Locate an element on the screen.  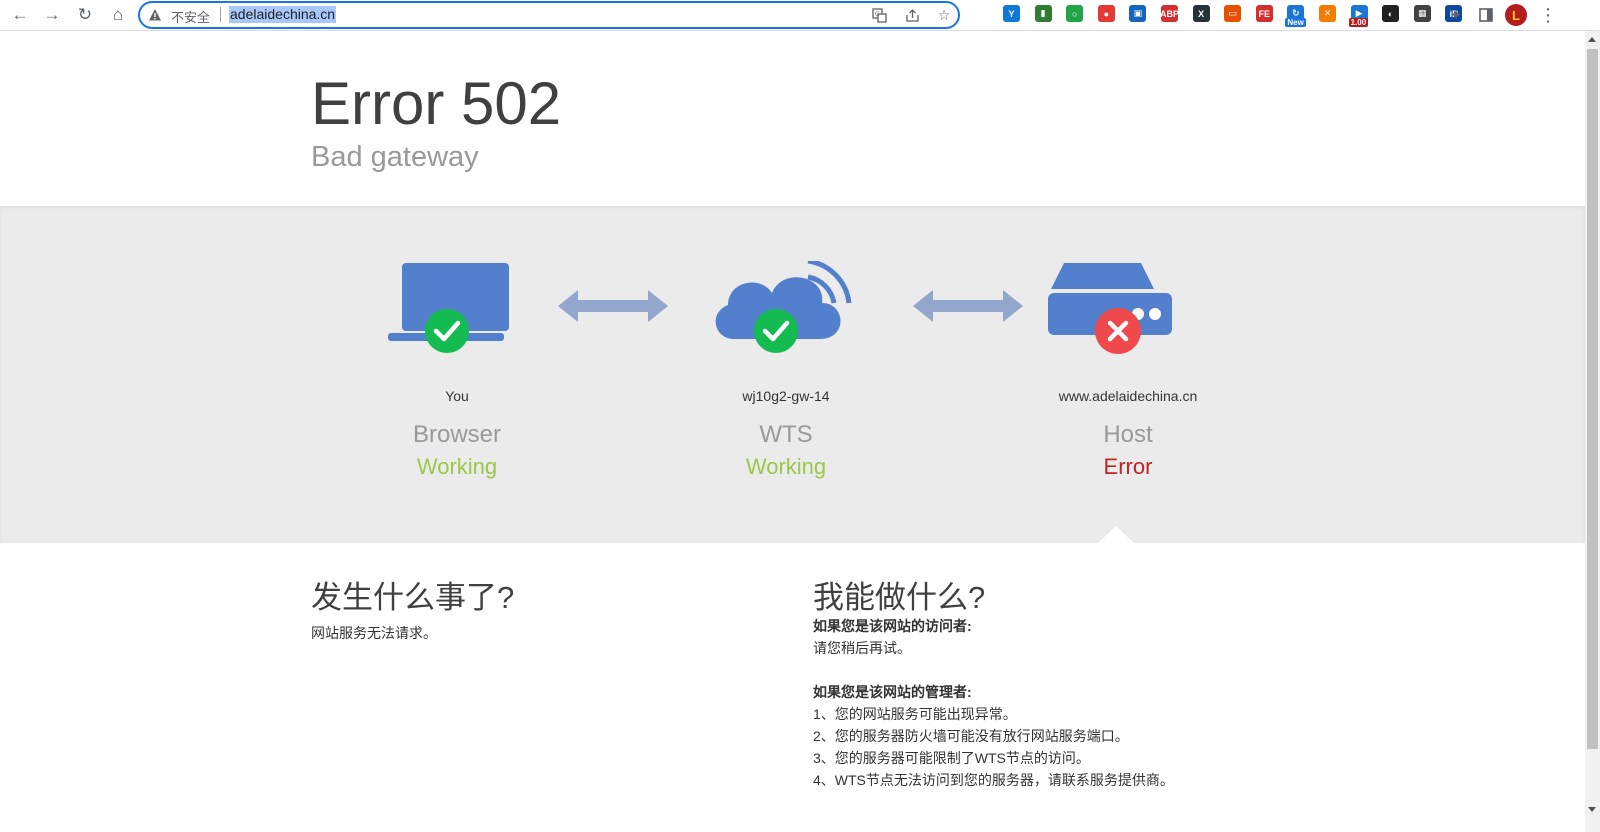
adblock-plus-extension-icon: ABP is located at coordinates (1170, 13).